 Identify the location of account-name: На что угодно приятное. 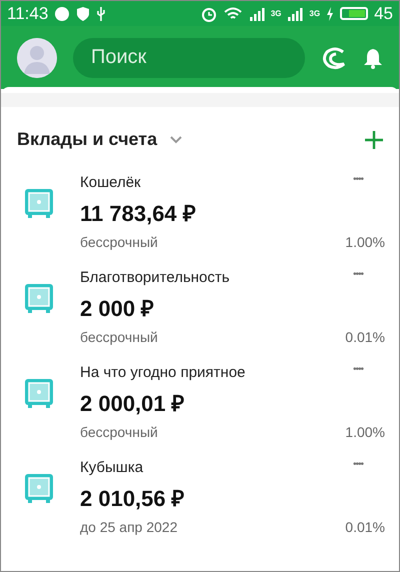
(163, 372).